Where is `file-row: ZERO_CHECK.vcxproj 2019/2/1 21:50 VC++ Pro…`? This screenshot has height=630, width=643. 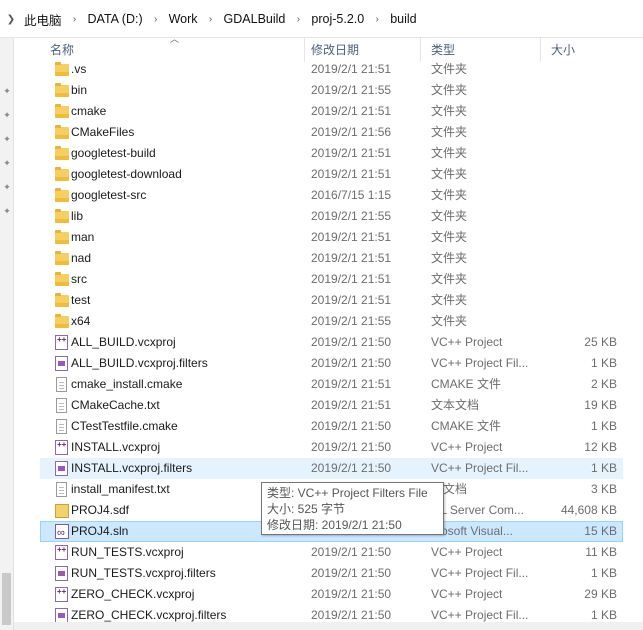 file-row: ZERO_CHECK.vcxproj 2019/2/1 21:50 VC++ Pro… is located at coordinates (331, 594).